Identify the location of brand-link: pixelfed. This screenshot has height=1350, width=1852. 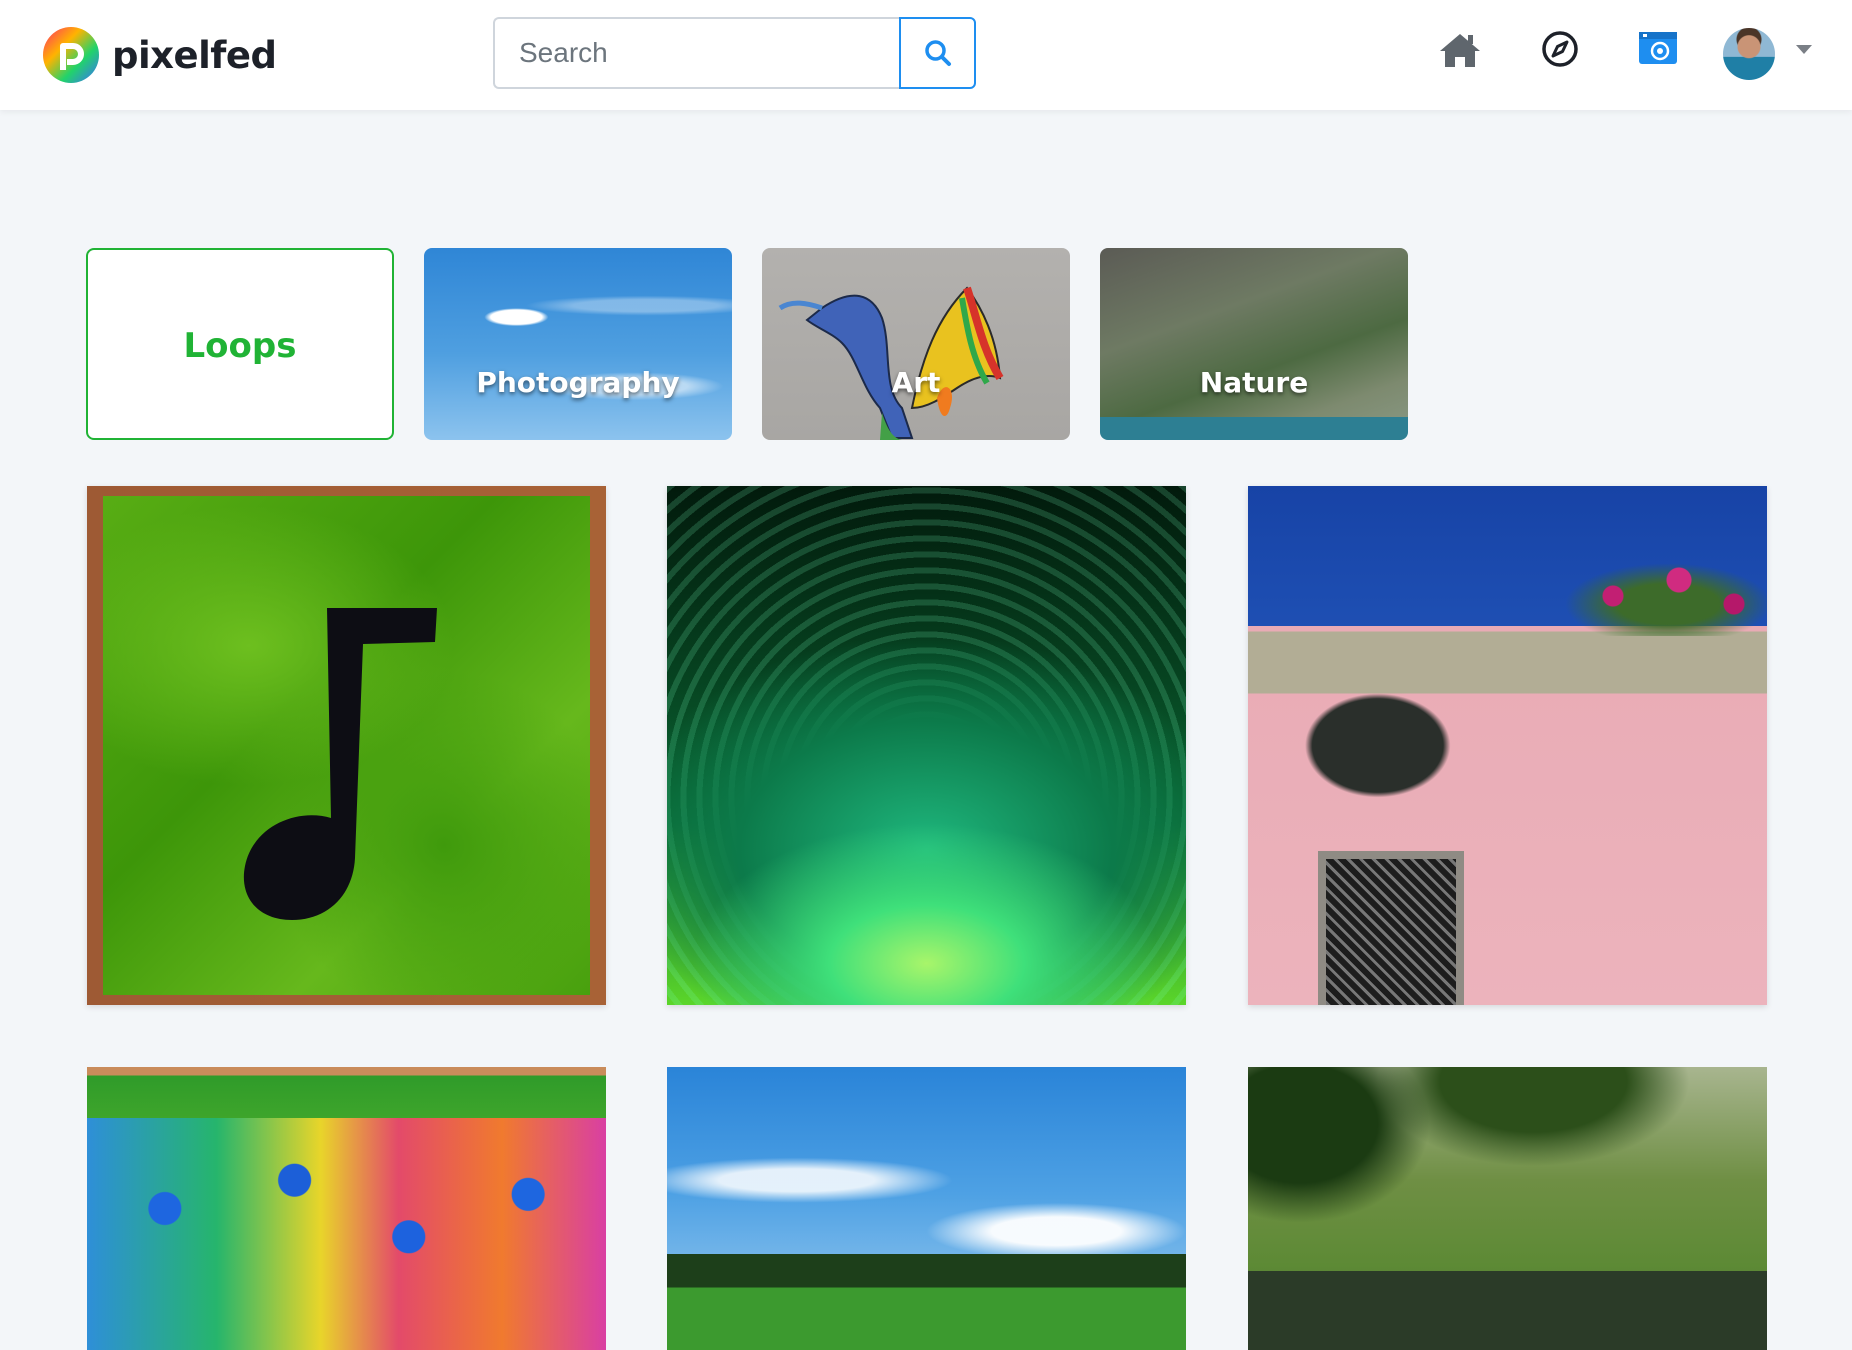
(159, 55).